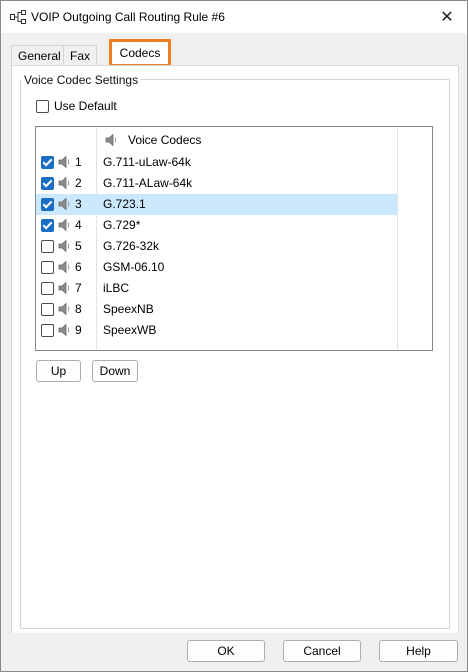 The width and height of the screenshot is (468, 672). What do you see at coordinates (216, 330) in the screenshot?
I see `codec-row: 9 SpeexWB` at bounding box center [216, 330].